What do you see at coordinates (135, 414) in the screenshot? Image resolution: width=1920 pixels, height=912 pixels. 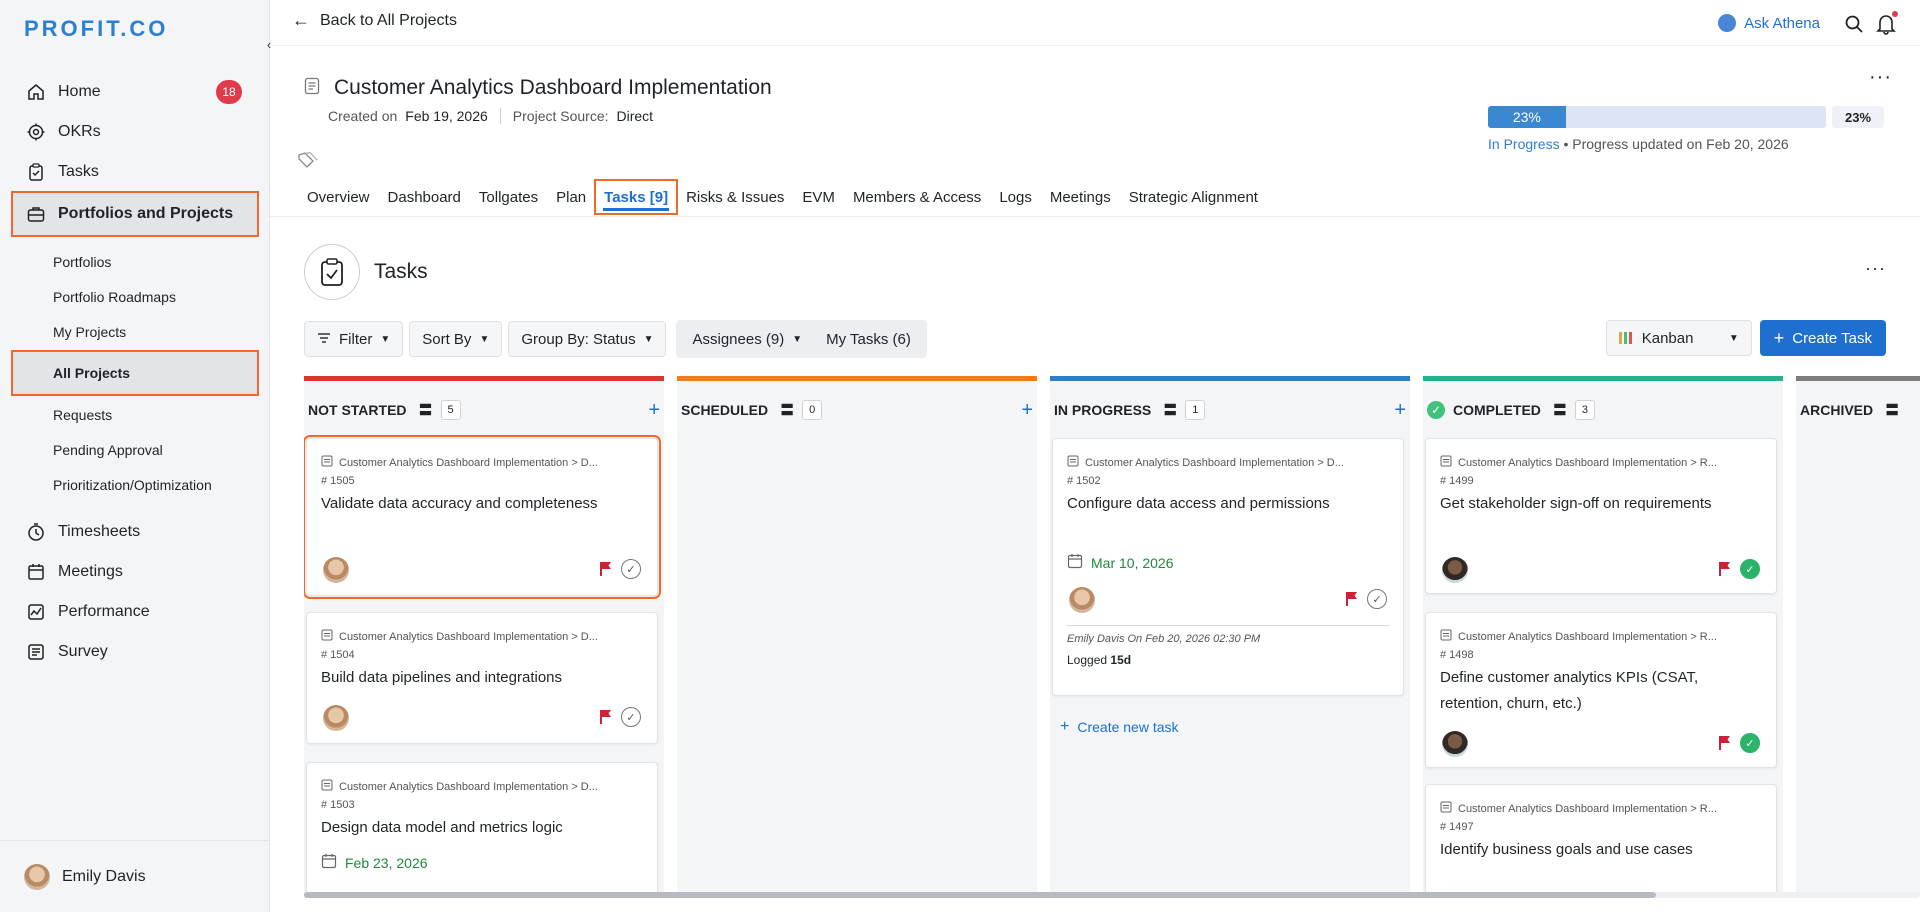 I see `sidebar-subitem-requests: Requests` at bounding box center [135, 414].